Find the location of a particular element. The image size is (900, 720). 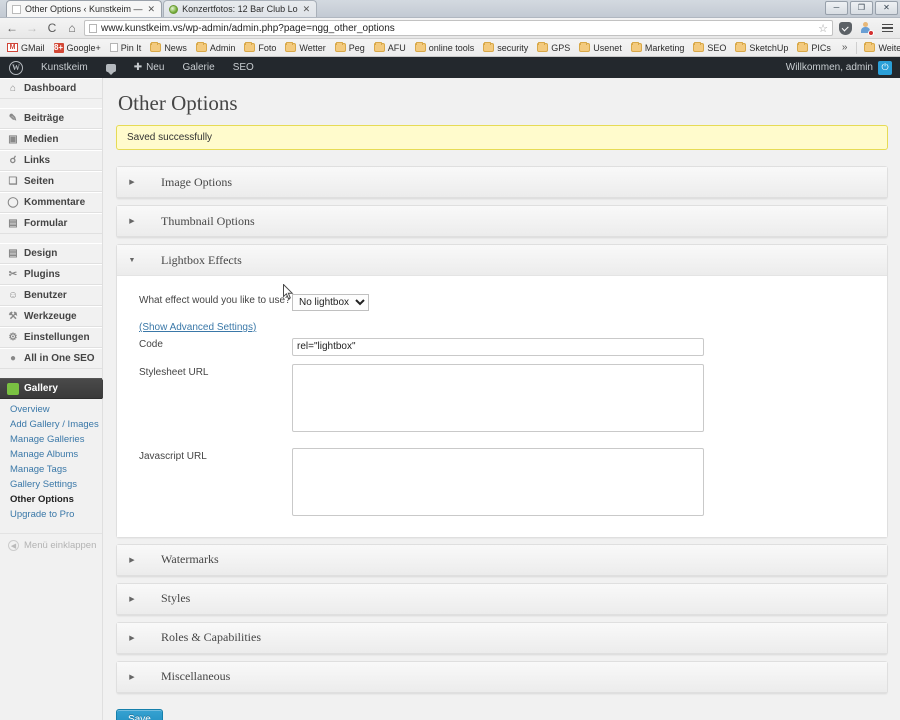

code-input is located at coordinates (498, 346).